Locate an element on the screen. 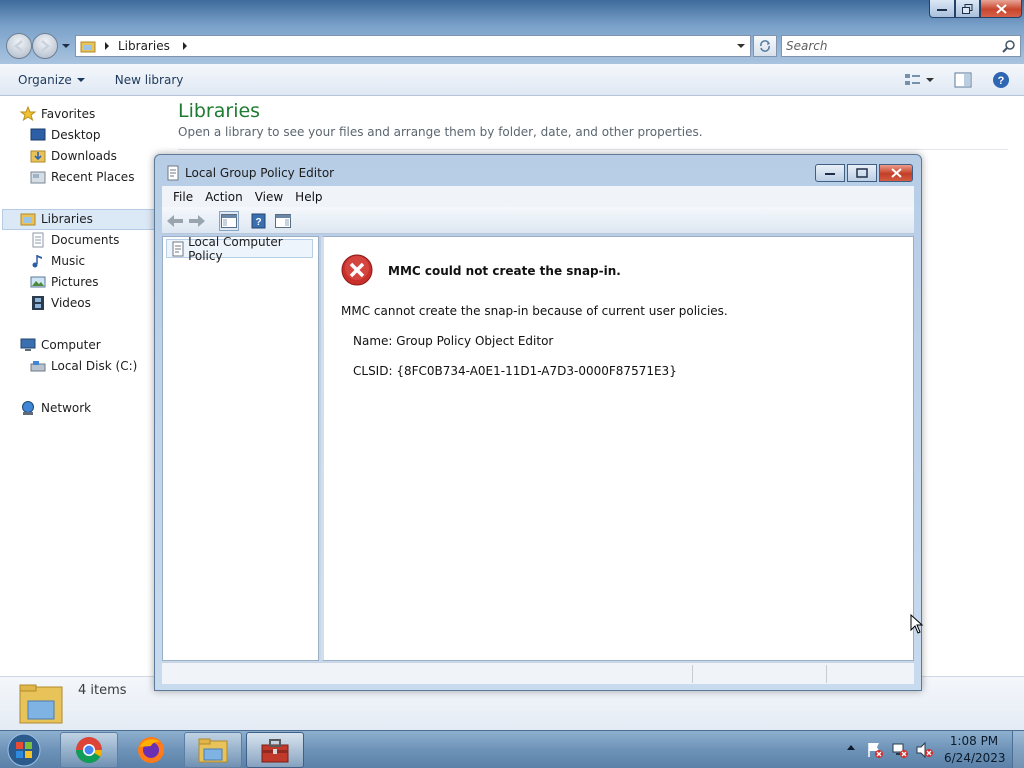 The image size is (1024, 768). page-title: Libraries is located at coordinates (219, 111).